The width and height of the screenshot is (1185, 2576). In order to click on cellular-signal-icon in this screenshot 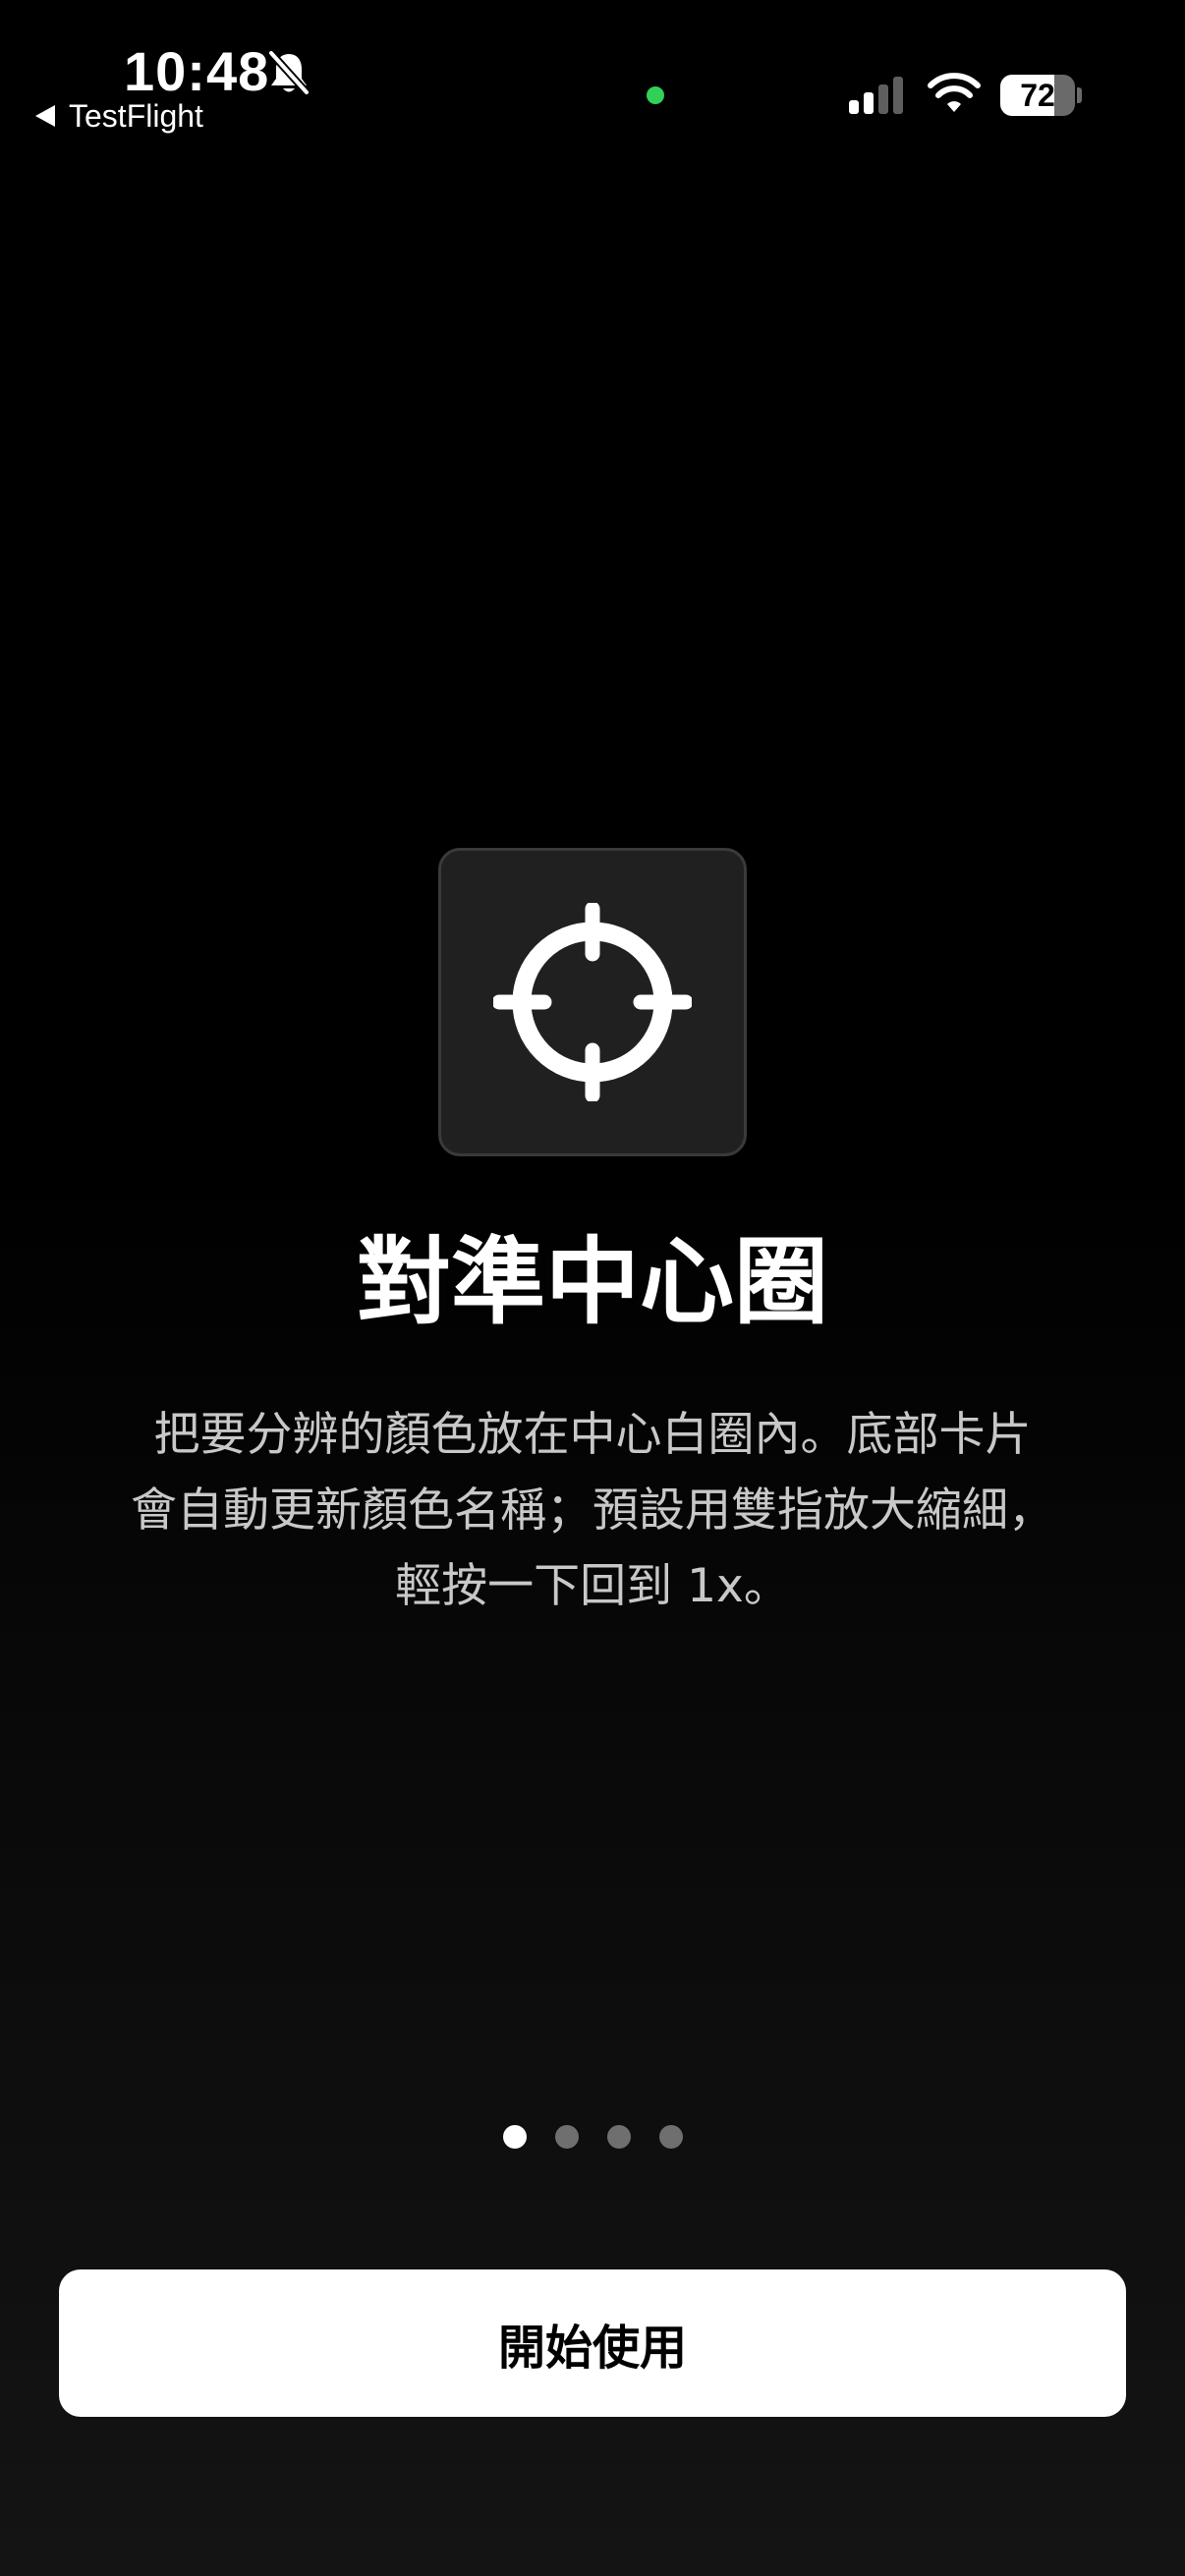, I will do `click(876, 95)`.